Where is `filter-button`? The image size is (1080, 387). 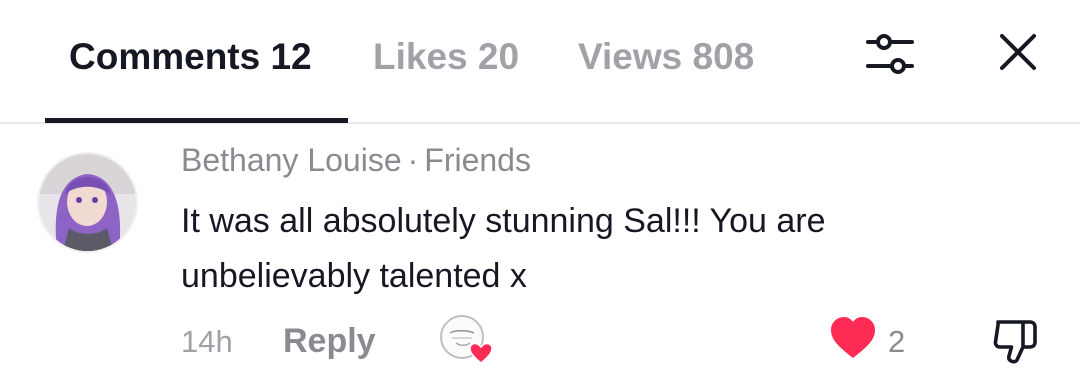 filter-button is located at coordinates (890, 55).